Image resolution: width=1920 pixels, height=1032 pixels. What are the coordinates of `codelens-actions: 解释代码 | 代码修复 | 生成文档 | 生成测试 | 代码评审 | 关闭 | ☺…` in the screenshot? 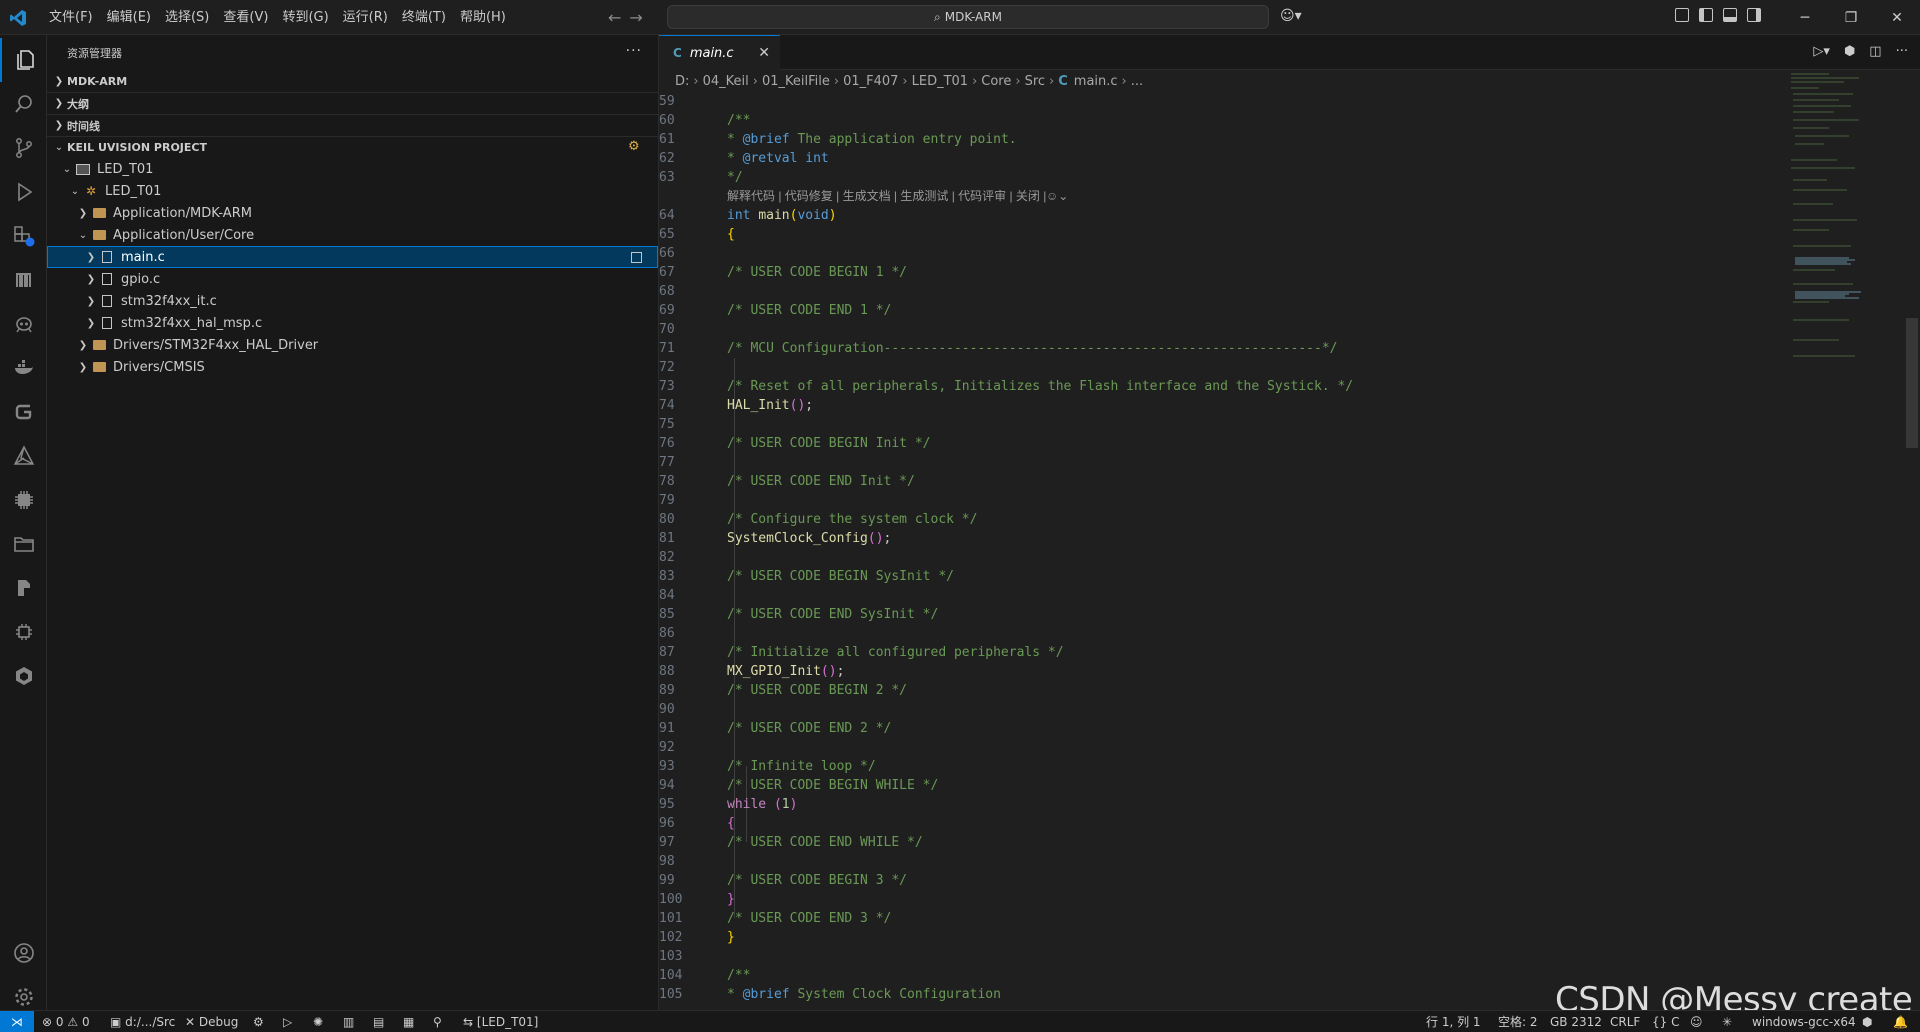 It's located at (1224, 196).